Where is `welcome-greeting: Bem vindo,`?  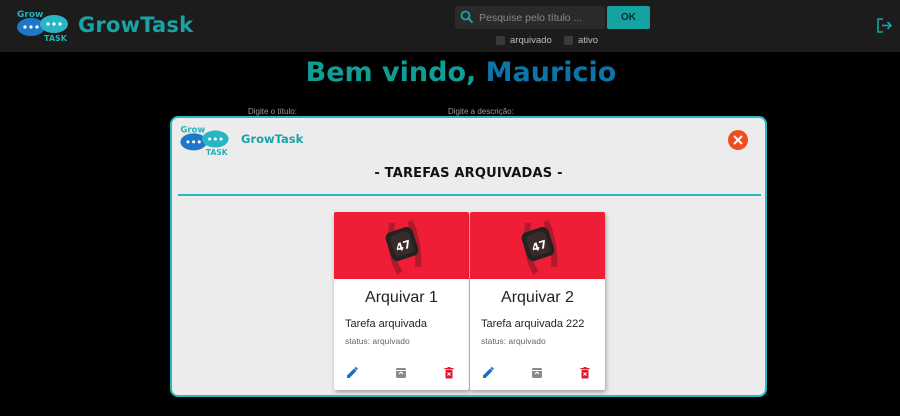
welcome-greeting: Bem vindo, is located at coordinates (391, 72).